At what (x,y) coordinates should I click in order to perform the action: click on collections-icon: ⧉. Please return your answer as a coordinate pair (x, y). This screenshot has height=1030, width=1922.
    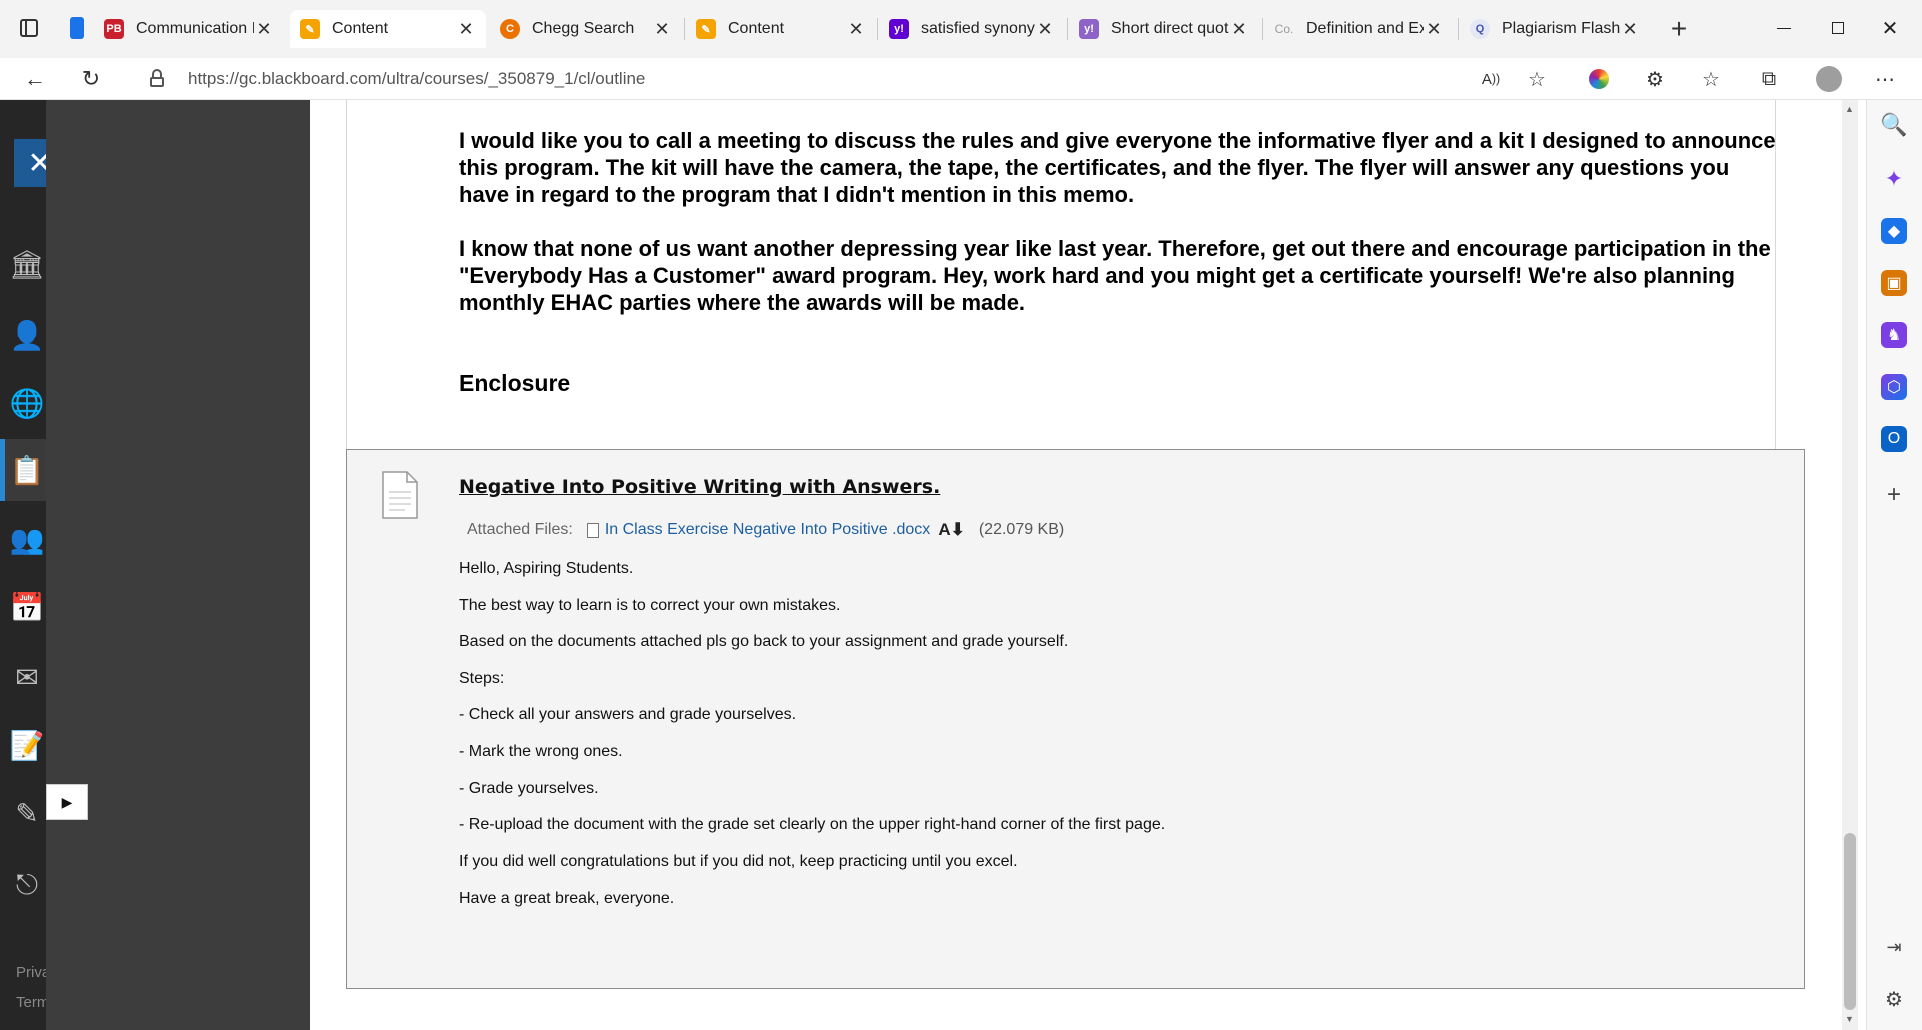
    Looking at the image, I should click on (1769, 79).